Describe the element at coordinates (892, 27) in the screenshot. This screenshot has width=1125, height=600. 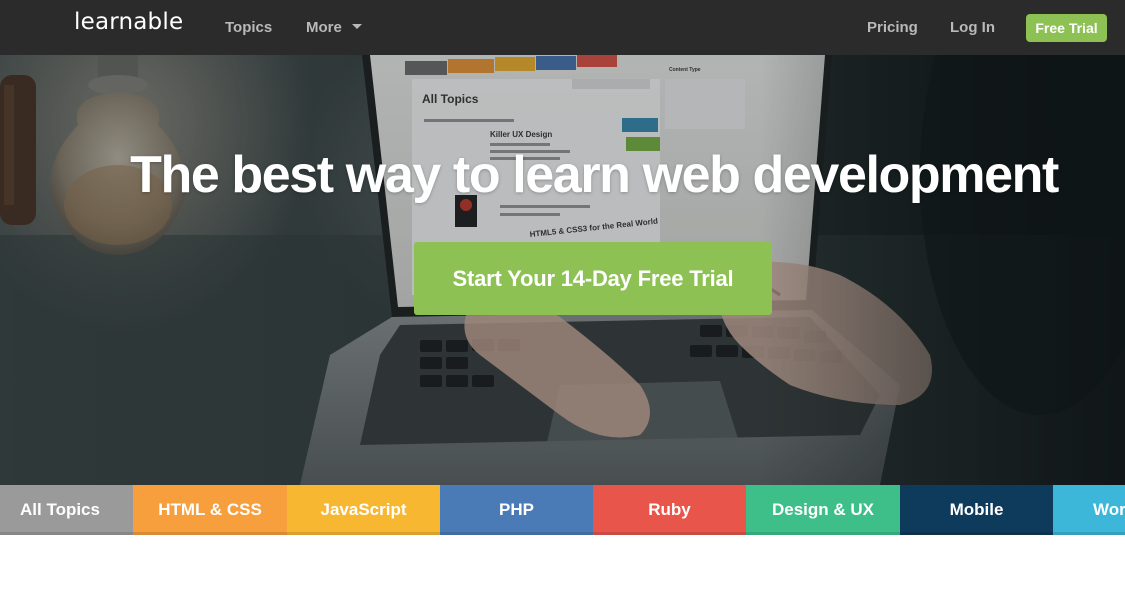
I see `nav-pricing-link: Pricing` at that location.